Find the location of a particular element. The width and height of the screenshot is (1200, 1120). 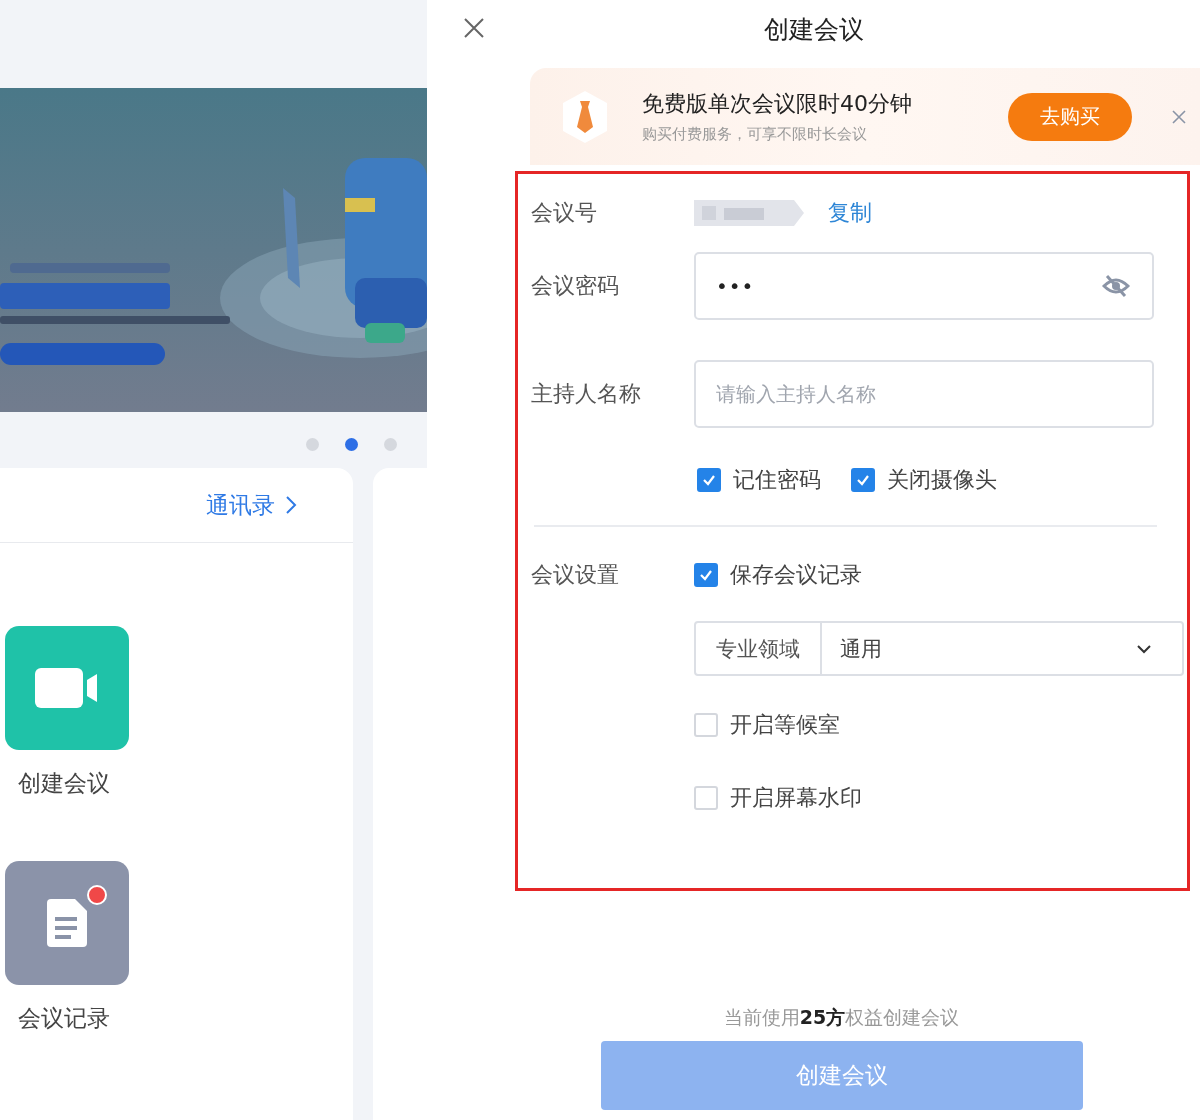

select-value: 通用 is located at coordinates (861, 649).